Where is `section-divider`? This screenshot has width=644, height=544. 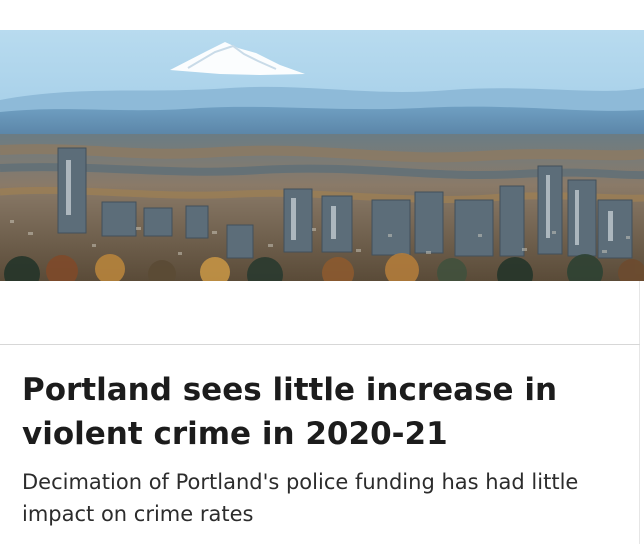
section-divider is located at coordinates (320, 344).